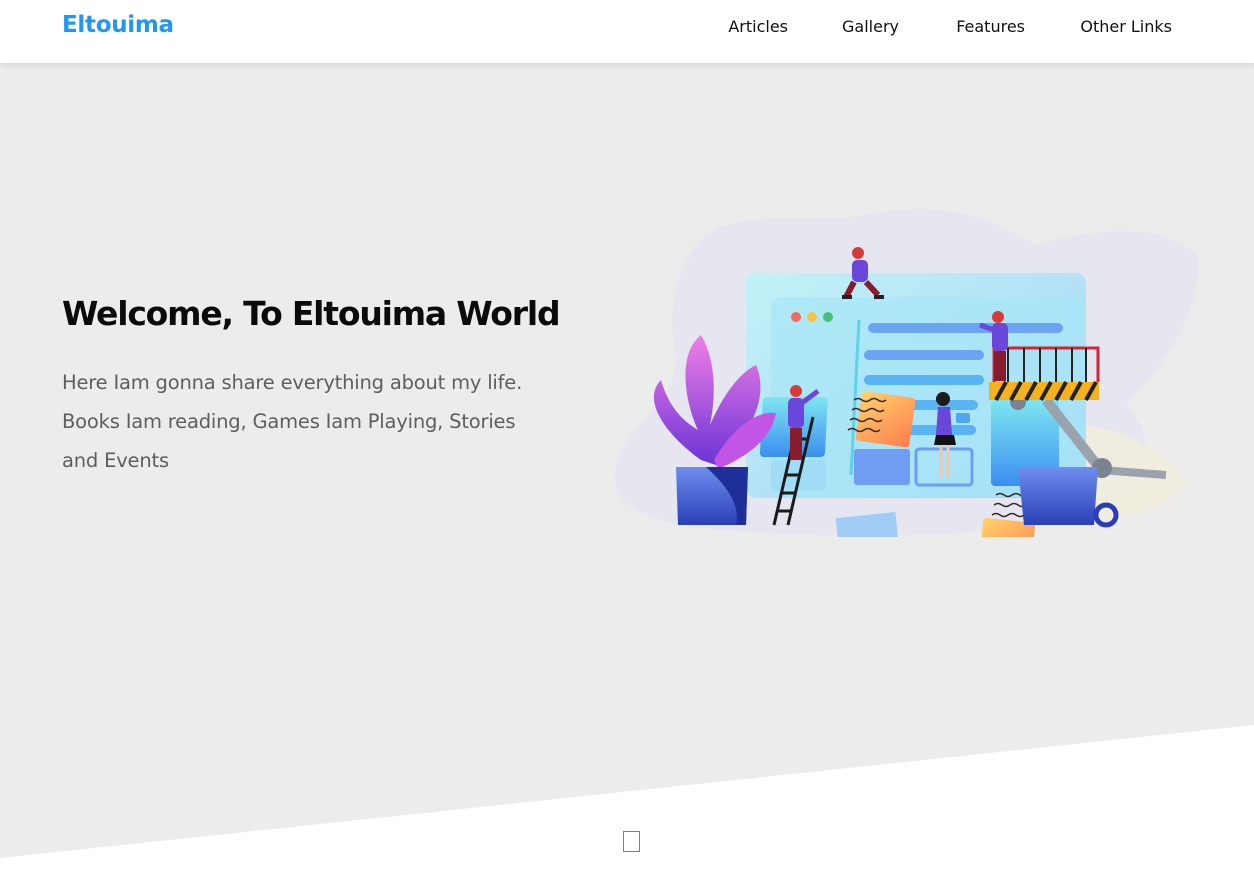 Image resolution: width=1254 pixels, height=876 pixels. Describe the element at coordinates (870, 26) in the screenshot. I see `nav-link-gallery: Gallery` at that location.